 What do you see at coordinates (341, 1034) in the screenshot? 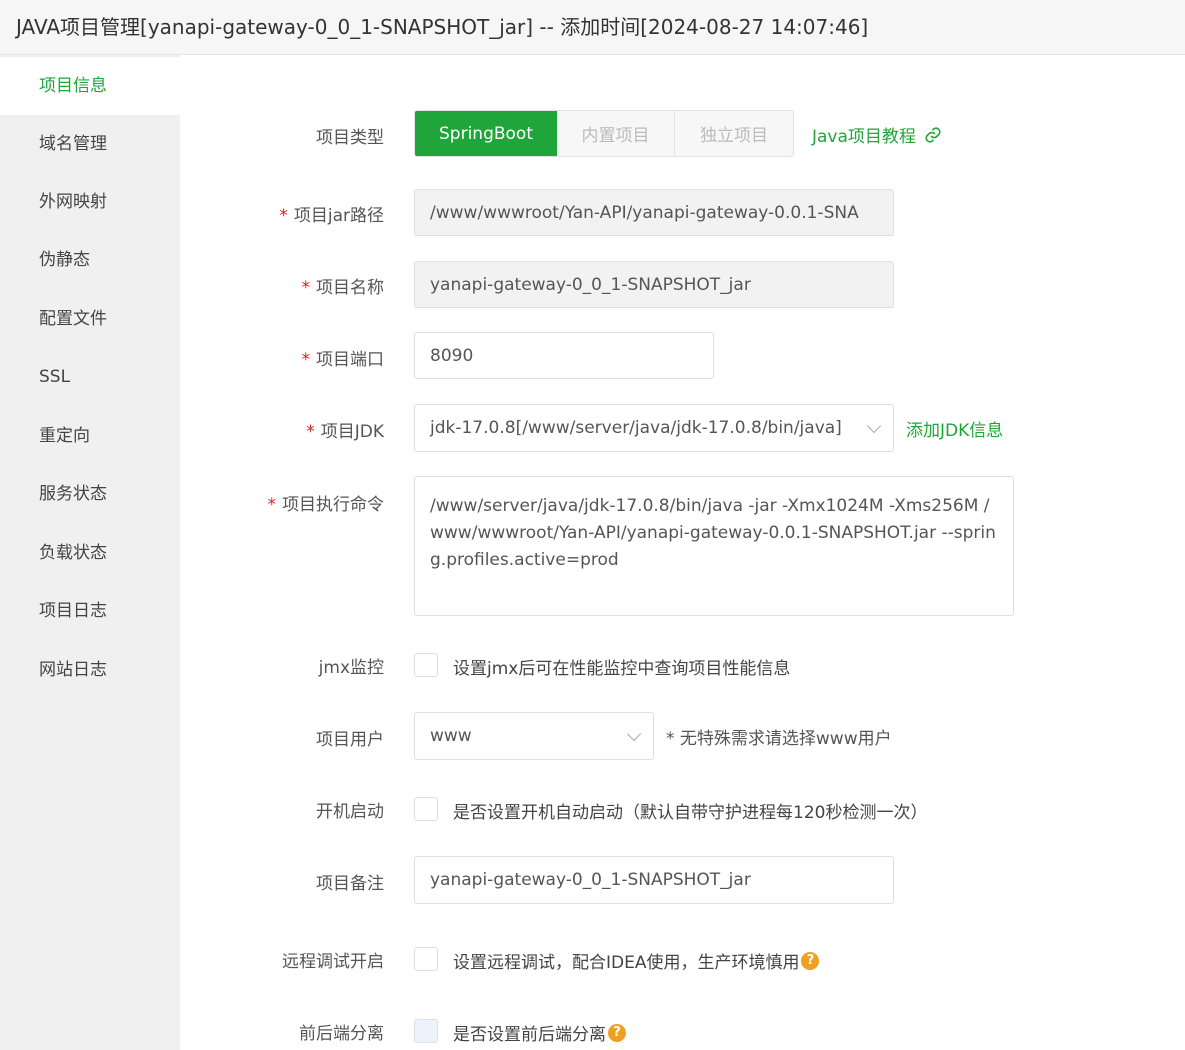
I see `separation-label: 前后端分离` at bounding box center [341, 1034].